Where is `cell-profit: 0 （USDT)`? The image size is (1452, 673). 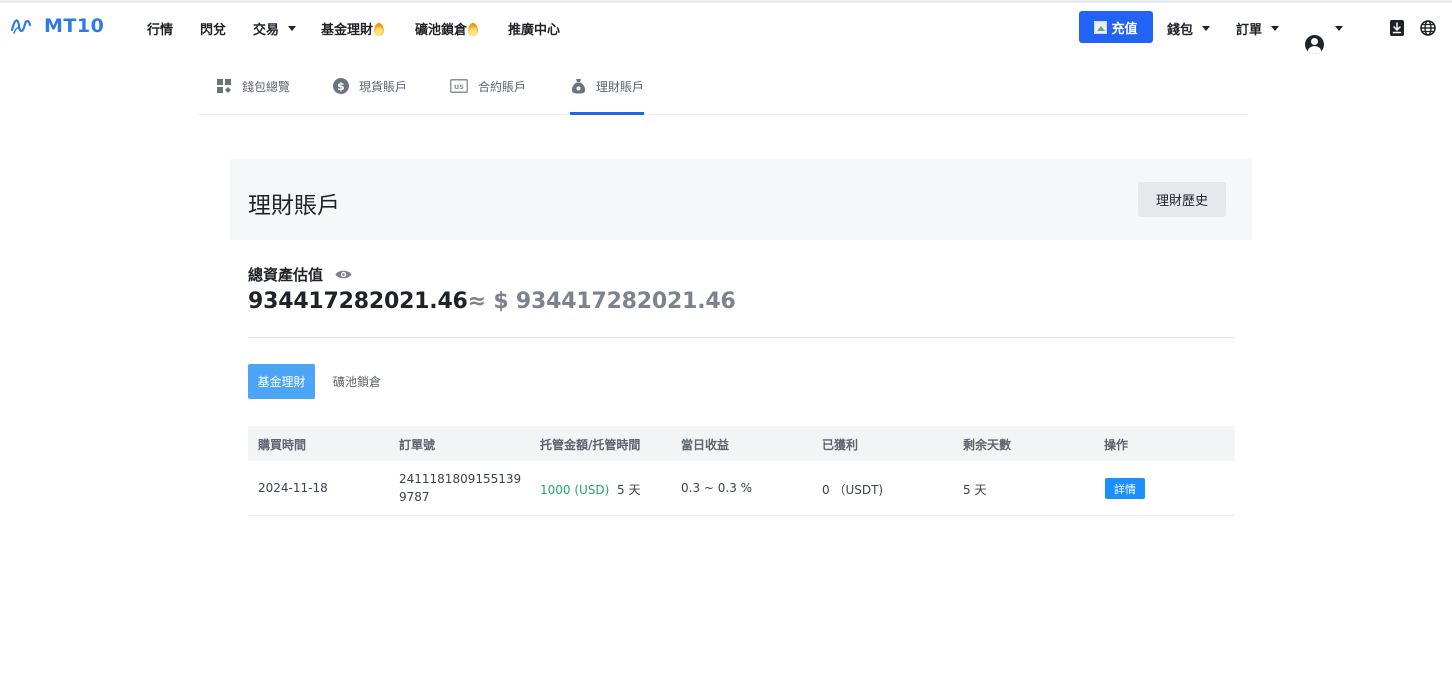 cell-profit: 0 （USDT) is located at coordinates (853, 490).